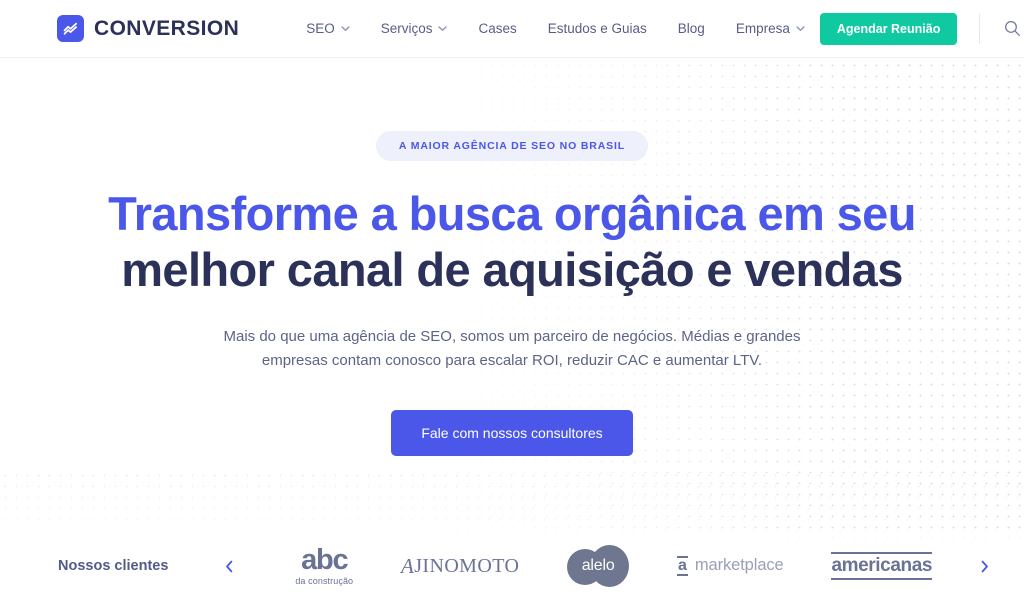  I want to click on chevron-right-icon, so click(984, 566).